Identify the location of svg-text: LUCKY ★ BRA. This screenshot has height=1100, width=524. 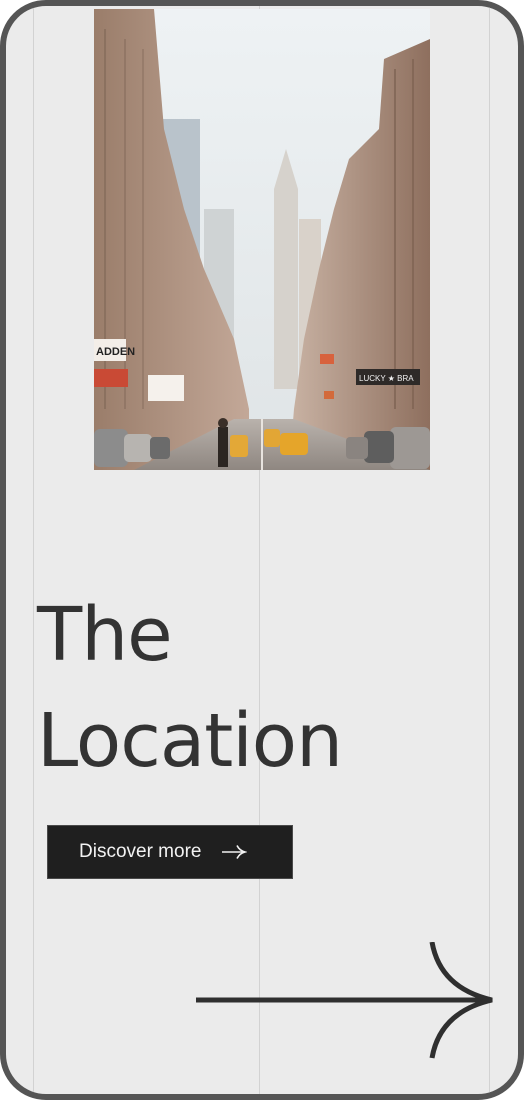
(386, 378).